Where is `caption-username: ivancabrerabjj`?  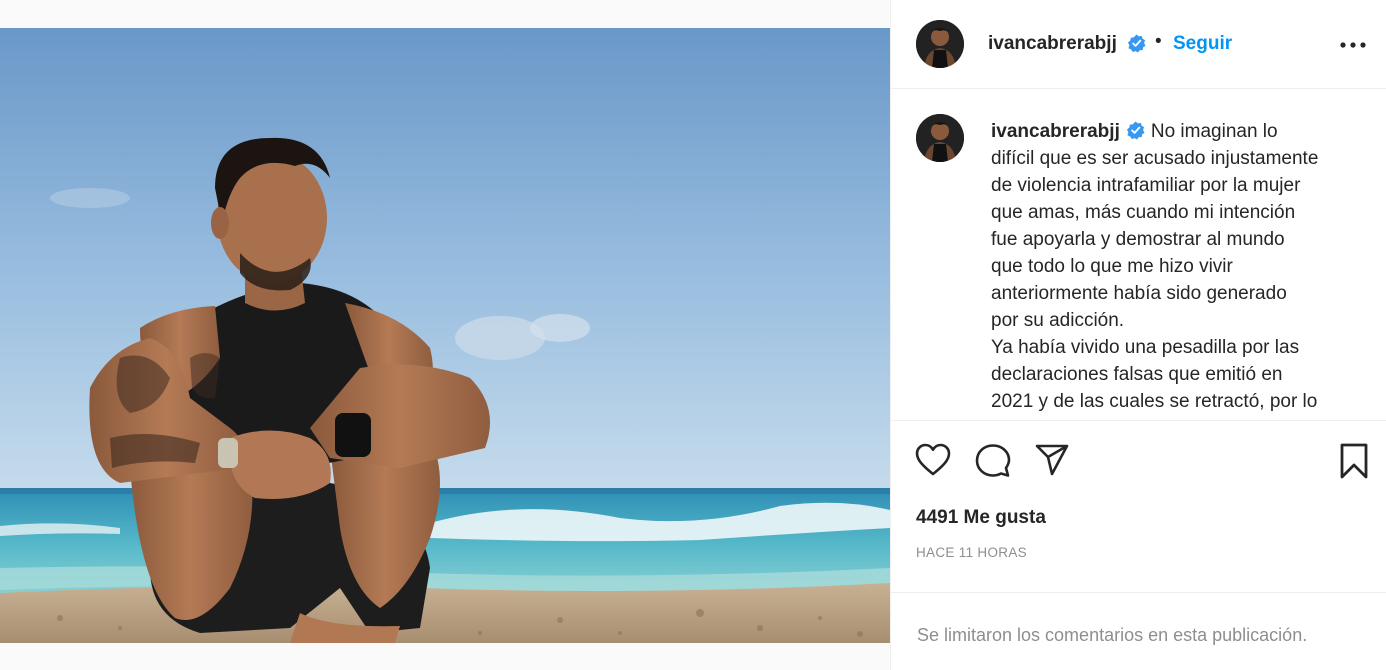 caption-username: ivancabrerabjj is located at coordinates (1055, 131).